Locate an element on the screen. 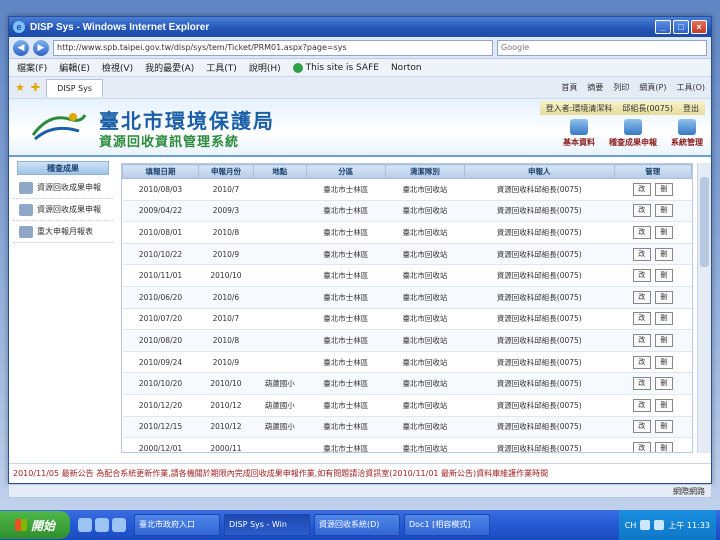 This screenshot has height=540, width=720. start-label: 開始 is located at coordinates (42, 525).